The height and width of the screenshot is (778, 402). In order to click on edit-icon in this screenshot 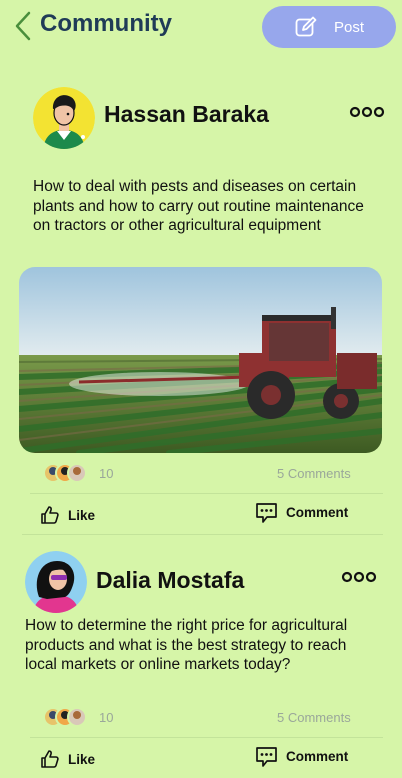, I will do `click(306, 26)`.